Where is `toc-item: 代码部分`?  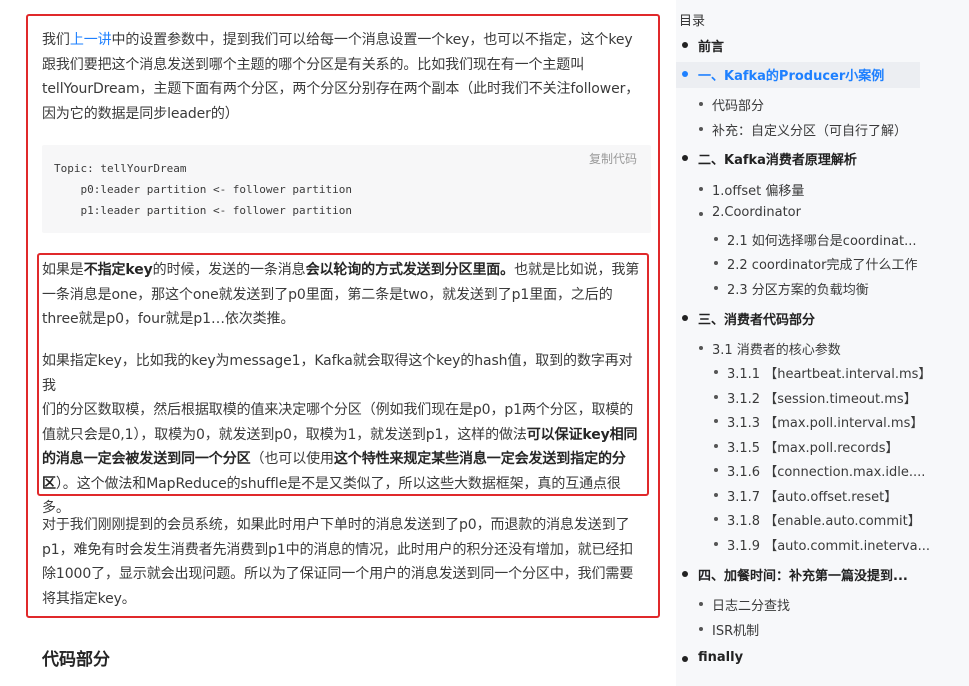 toc-item: 代码部分 is located at coordinates (738, 104).